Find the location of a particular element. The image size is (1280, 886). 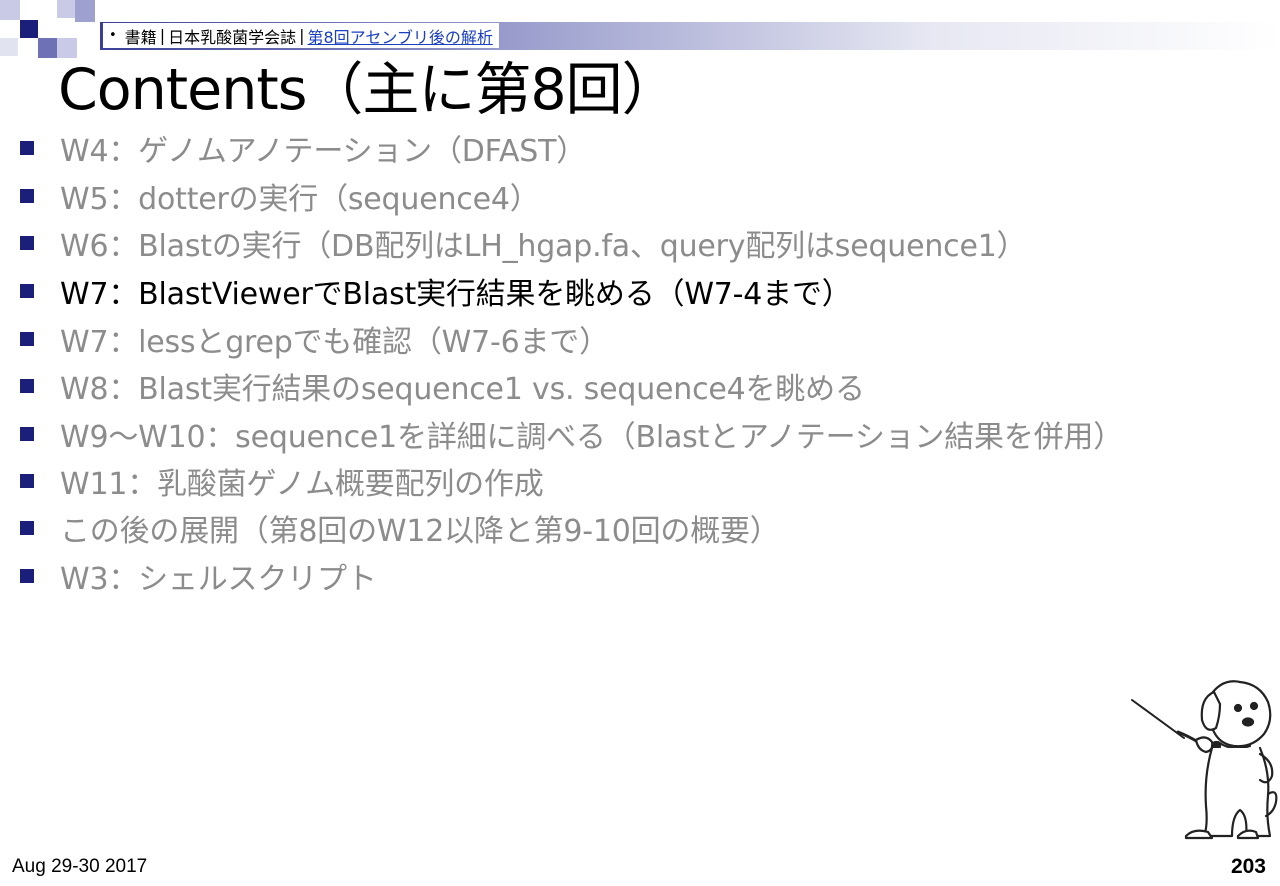

list-item-text: W8：Blast実行結果のsequence1 vs. sequence4を眺める is located at coordinates (462, 389).